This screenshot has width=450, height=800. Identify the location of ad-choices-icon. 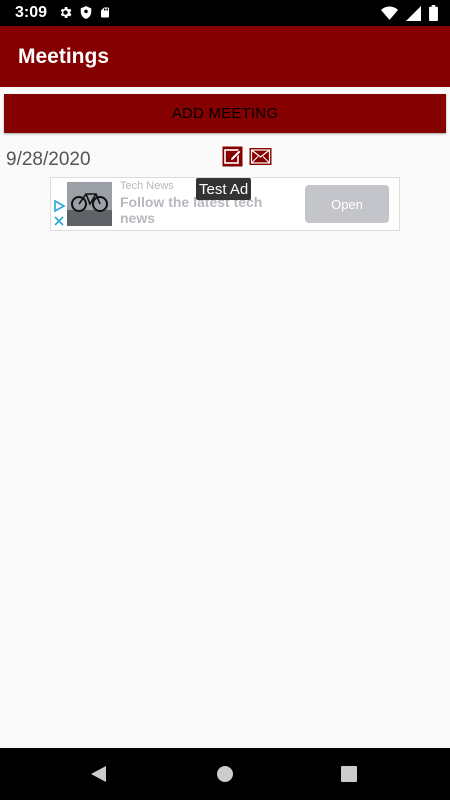
(59, 214).